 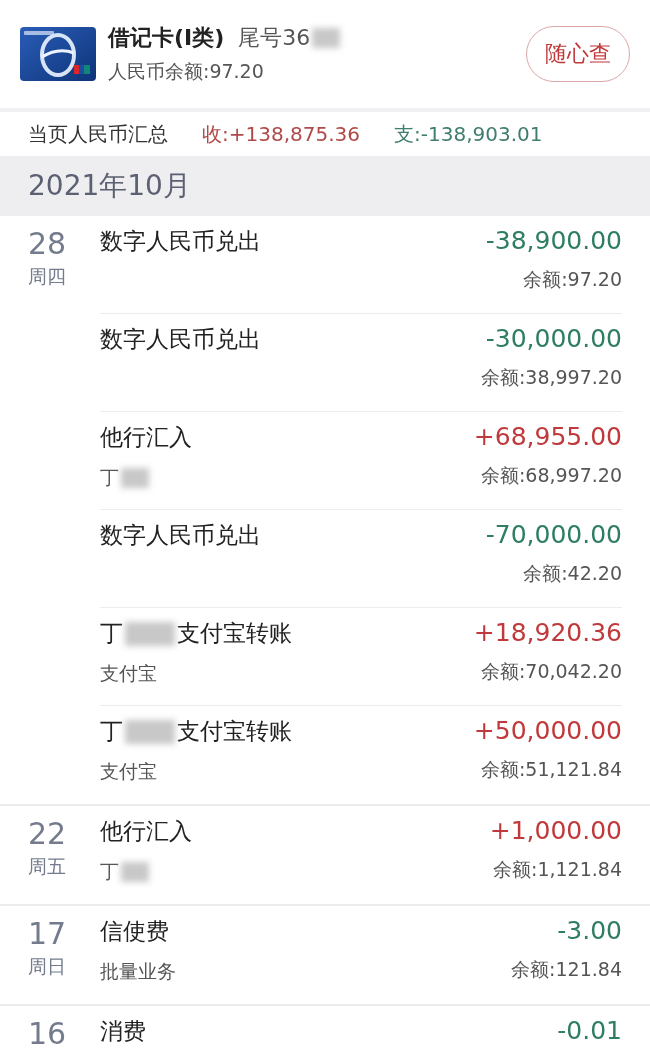 I want to click on transaction-row: 他行汇入 丁 +68,955.00 余额:68,997.20, so click(x=361, y=461).